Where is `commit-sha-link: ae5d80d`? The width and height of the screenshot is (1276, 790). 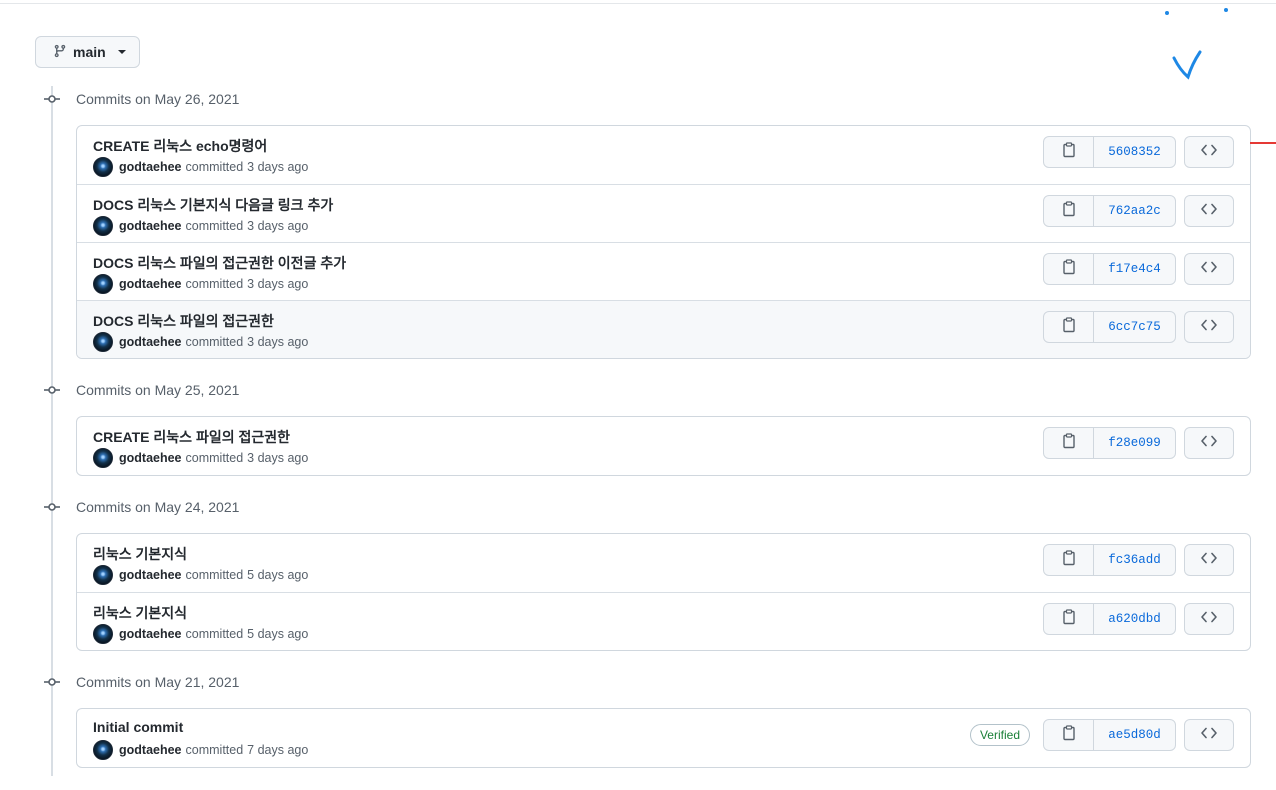 commit-sha-link: ae5d80d is located at coordinates (1134, 735).